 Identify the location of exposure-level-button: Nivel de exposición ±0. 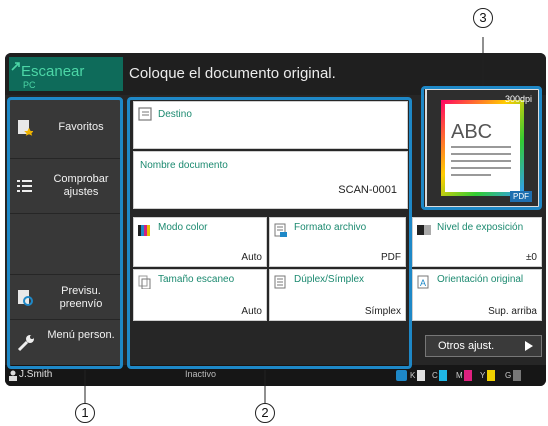
(477, 242).